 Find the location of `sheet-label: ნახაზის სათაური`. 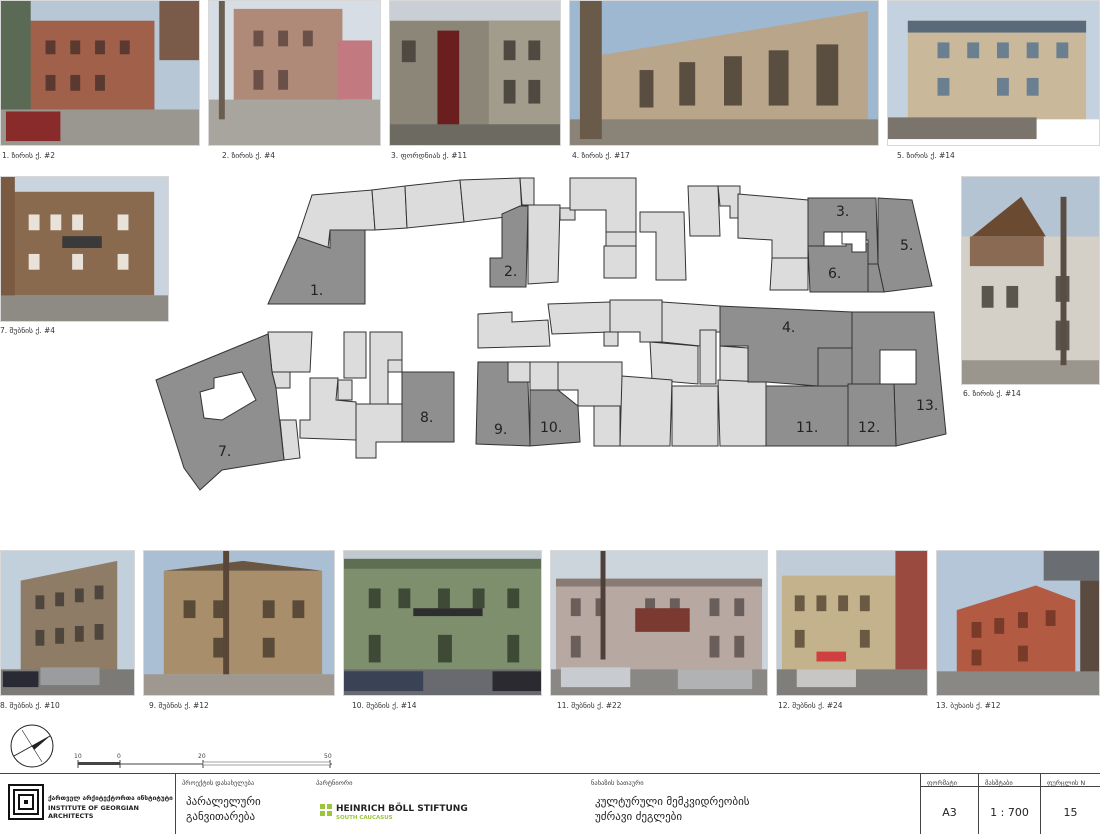

sheet-label: ნახაზის სათაური is located at coordinates (617, 783).